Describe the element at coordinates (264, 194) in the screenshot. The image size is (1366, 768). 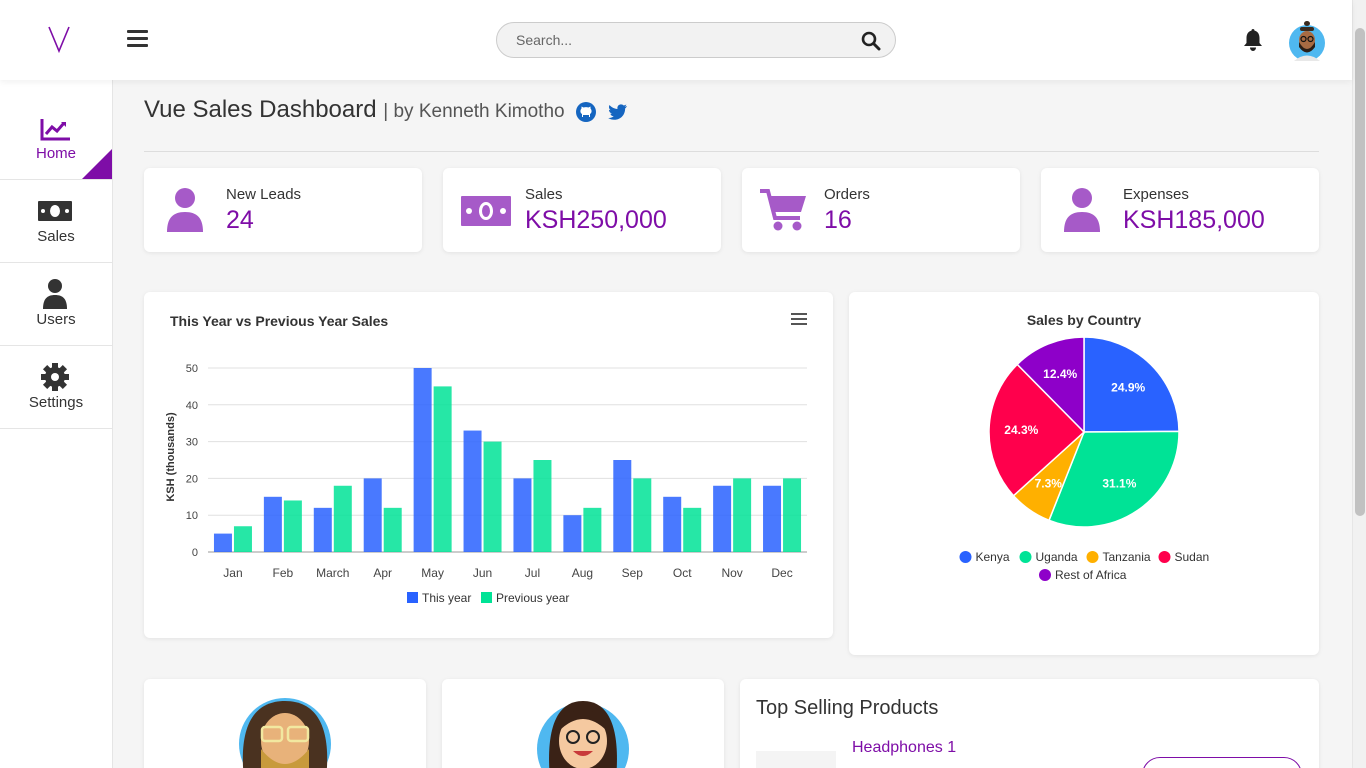
I see `stat-label: New Leads` at that location.